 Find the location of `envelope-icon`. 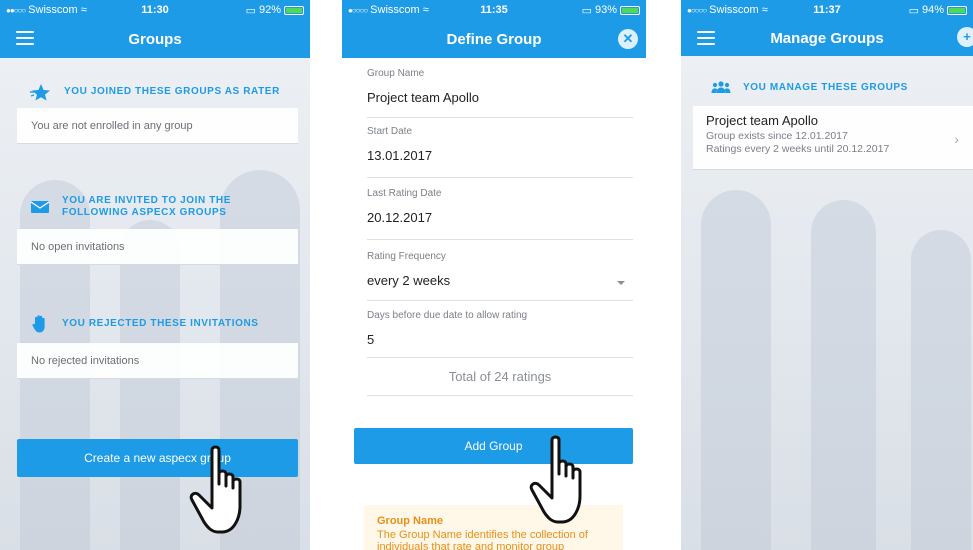

envelope-icon is located at coordinates (40, 207).